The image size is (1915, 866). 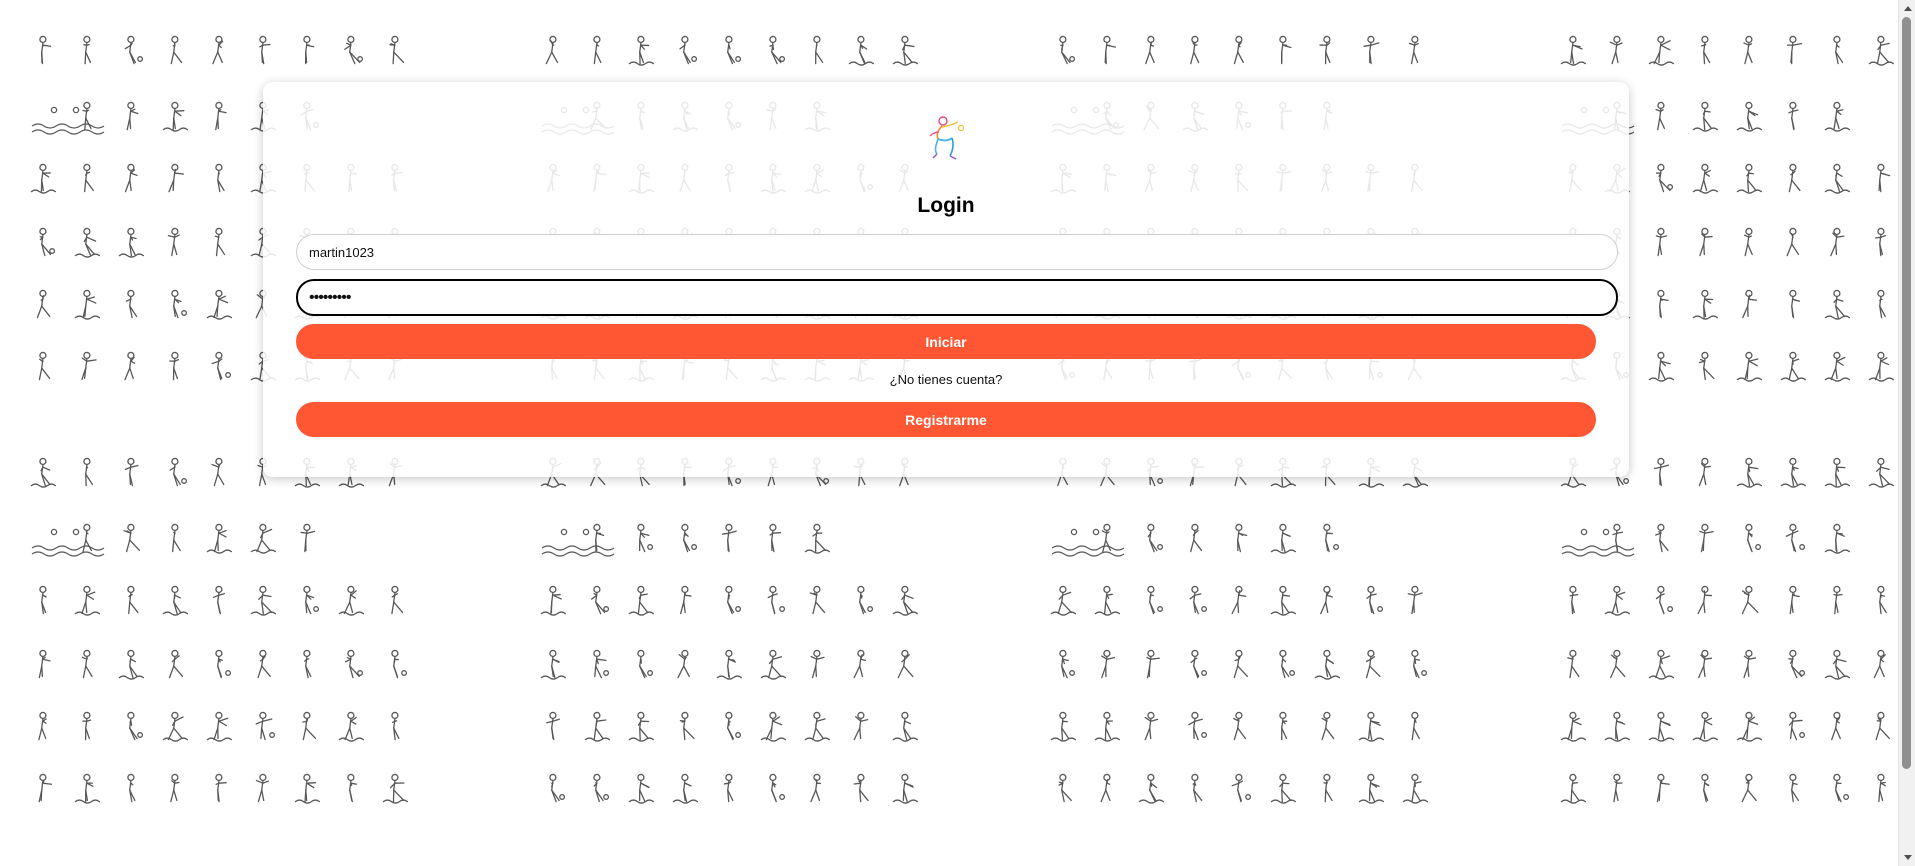 I want to click on page-title: Login, so click(x=946, y=205).